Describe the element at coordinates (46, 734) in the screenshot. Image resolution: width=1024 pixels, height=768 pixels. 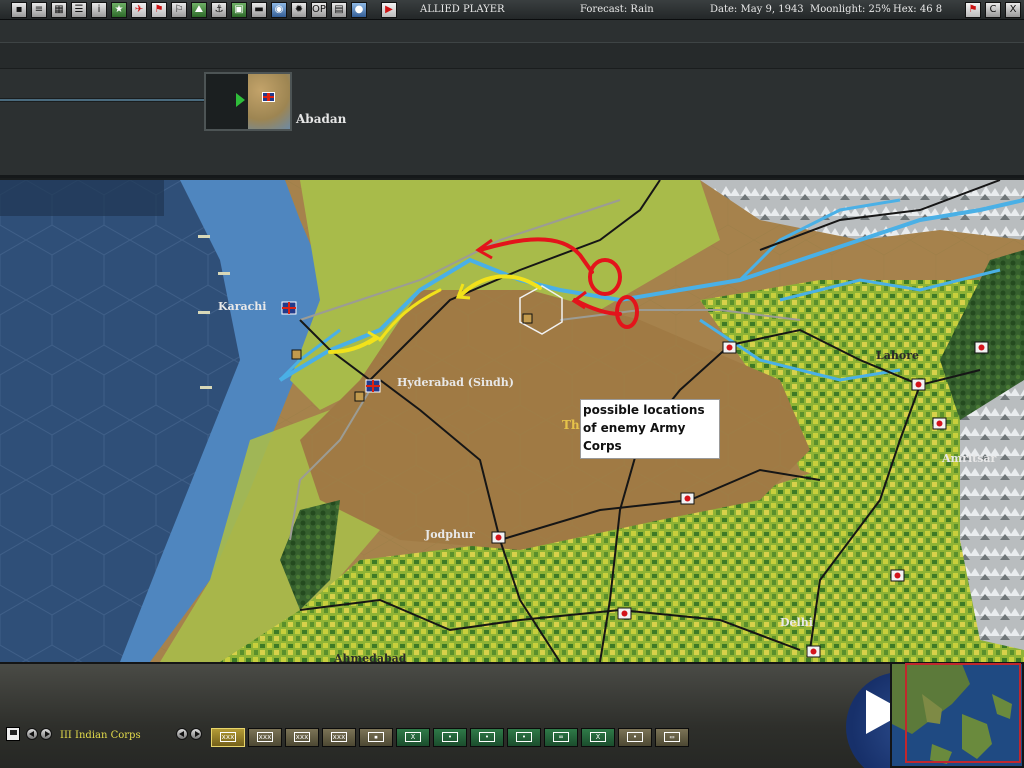
I see `next-unit-arrow-icon` at that location.